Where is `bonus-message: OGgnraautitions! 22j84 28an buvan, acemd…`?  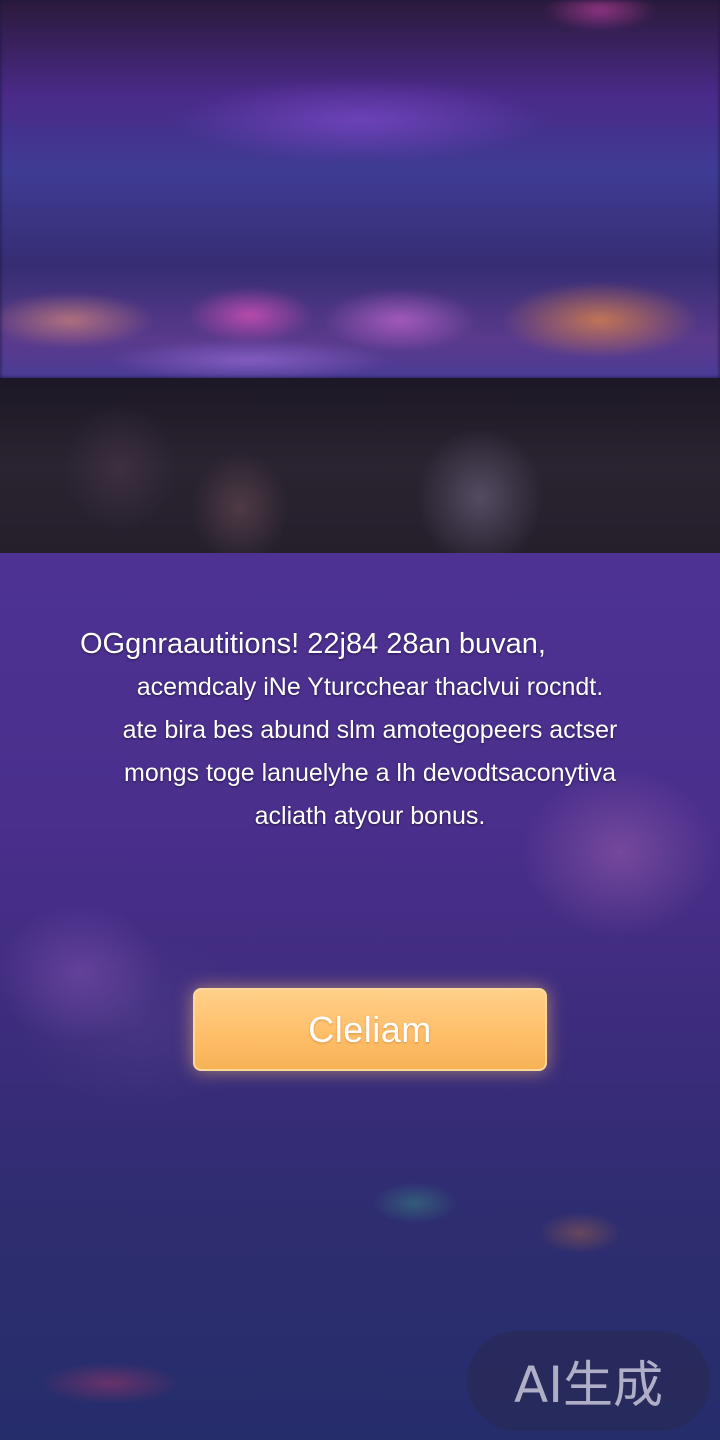 bonus-message: OGgnraautitions! 22j84 28an buvan, acemd… is located at coordinates (370, 730).